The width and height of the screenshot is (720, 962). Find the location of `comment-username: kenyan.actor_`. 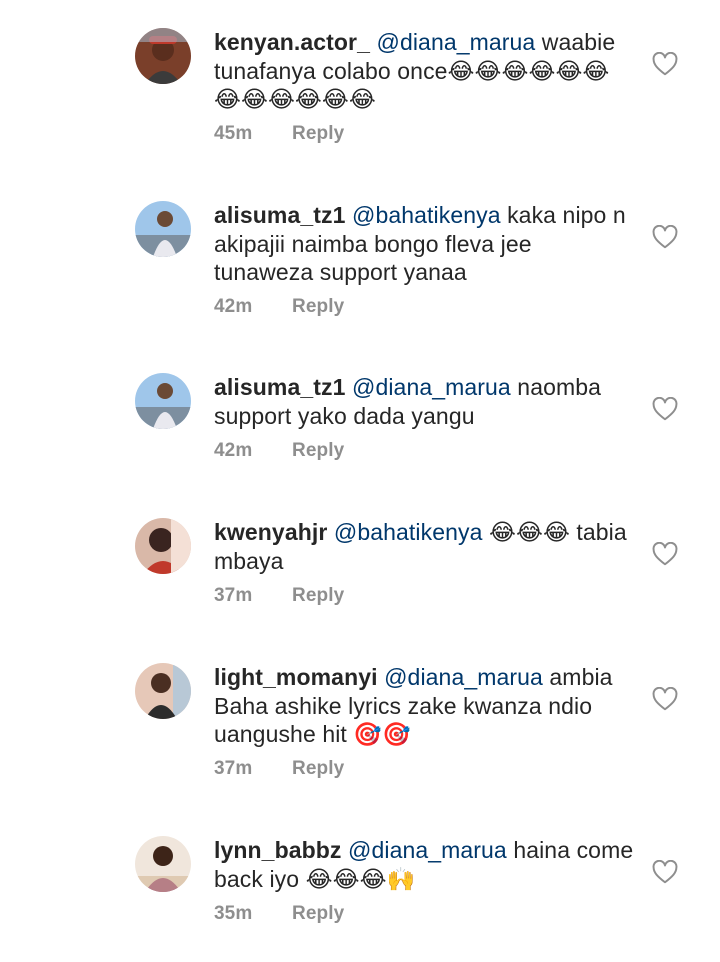

comment-username: kenyan.actor_ is located at coordinates (292, 42).